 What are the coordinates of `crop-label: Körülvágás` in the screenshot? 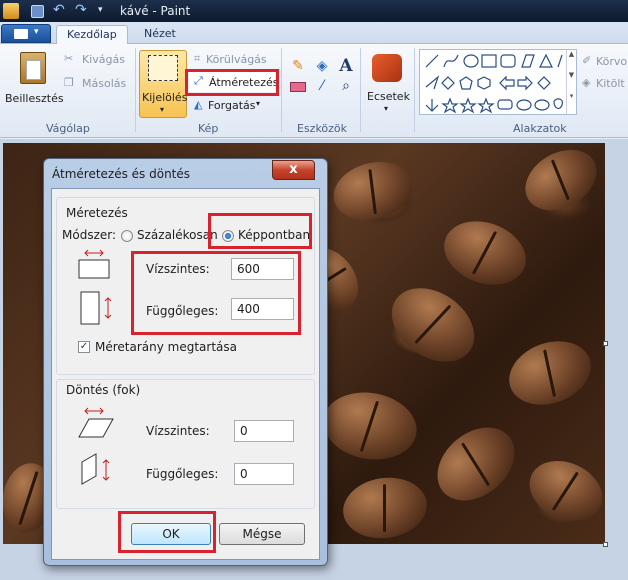 It's located at (236, 59).